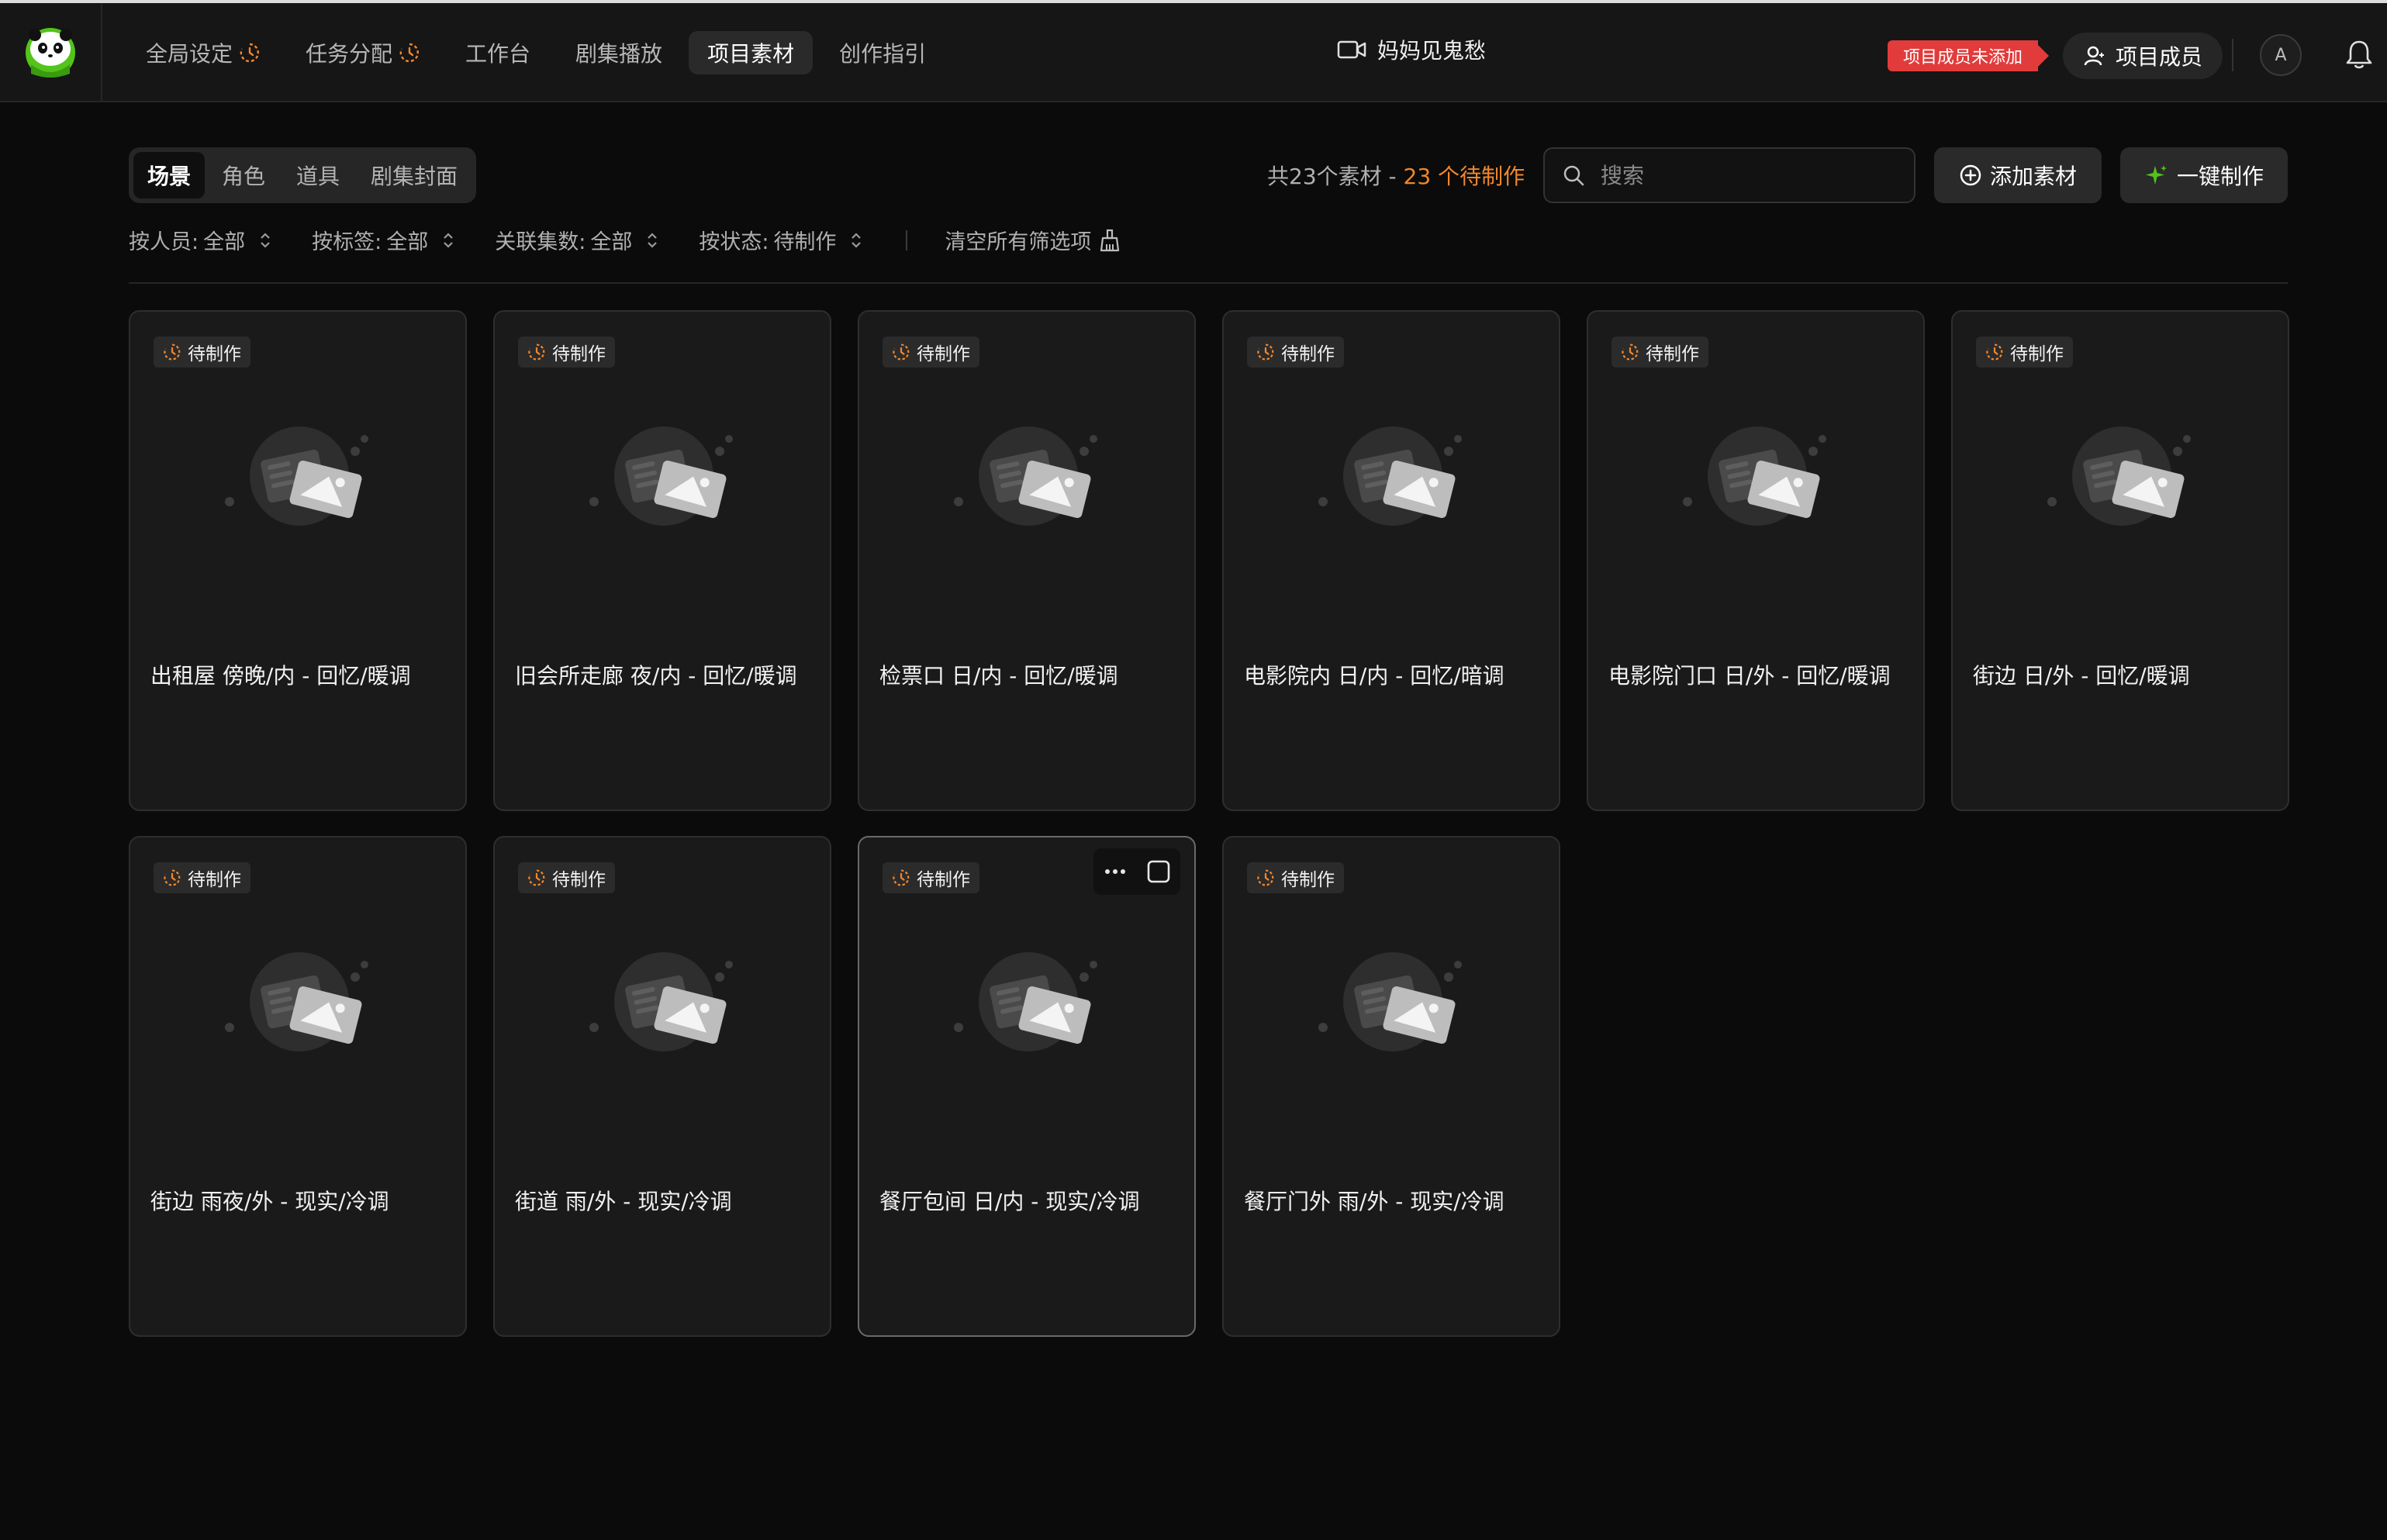 Image resolution: width=2387 pixels, height=1540 pixels. What do you see at coordinates (1009, 1201) in the screenshot?
I see `card-title: 餐厅包间 日/内 - 现实/冷调` at bounding box center [1009, 1201].